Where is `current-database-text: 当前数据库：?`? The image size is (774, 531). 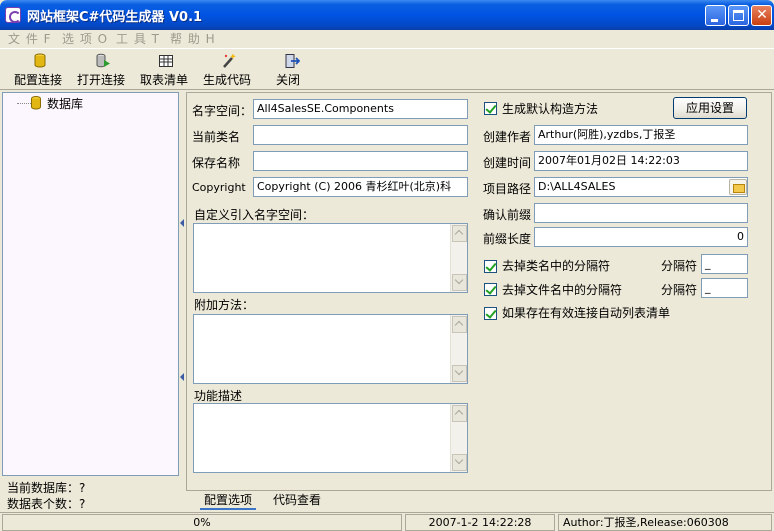 current-database-text: 当前数据库：? is located at coordinates (46, 488).